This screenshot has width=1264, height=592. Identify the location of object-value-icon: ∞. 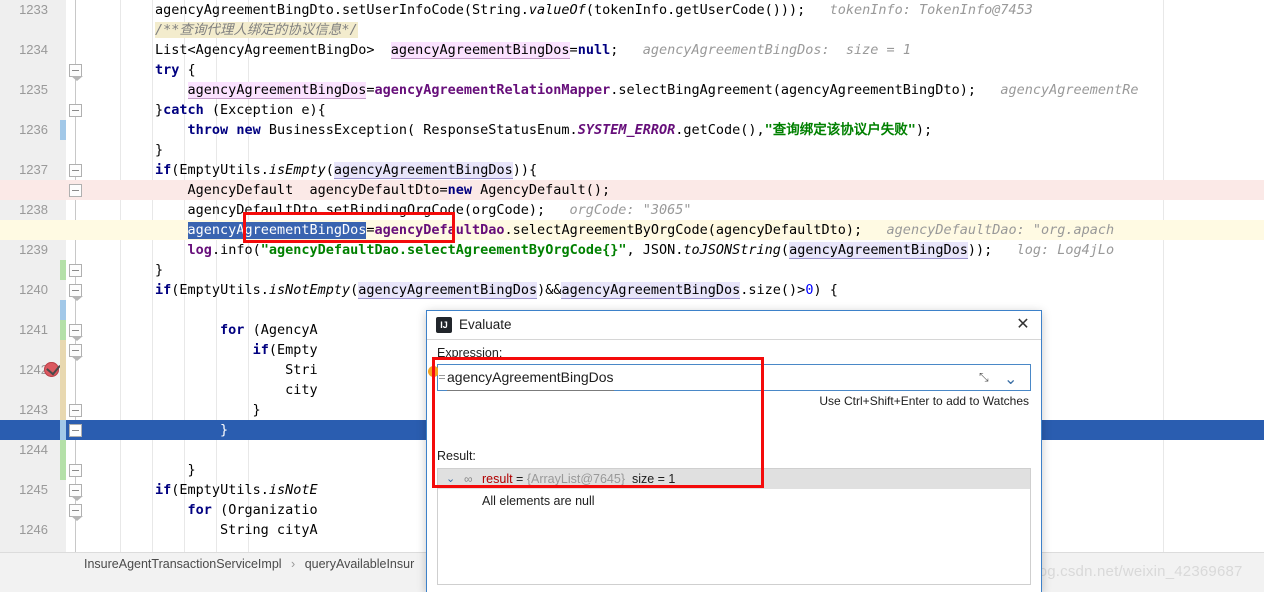
(468, 479).